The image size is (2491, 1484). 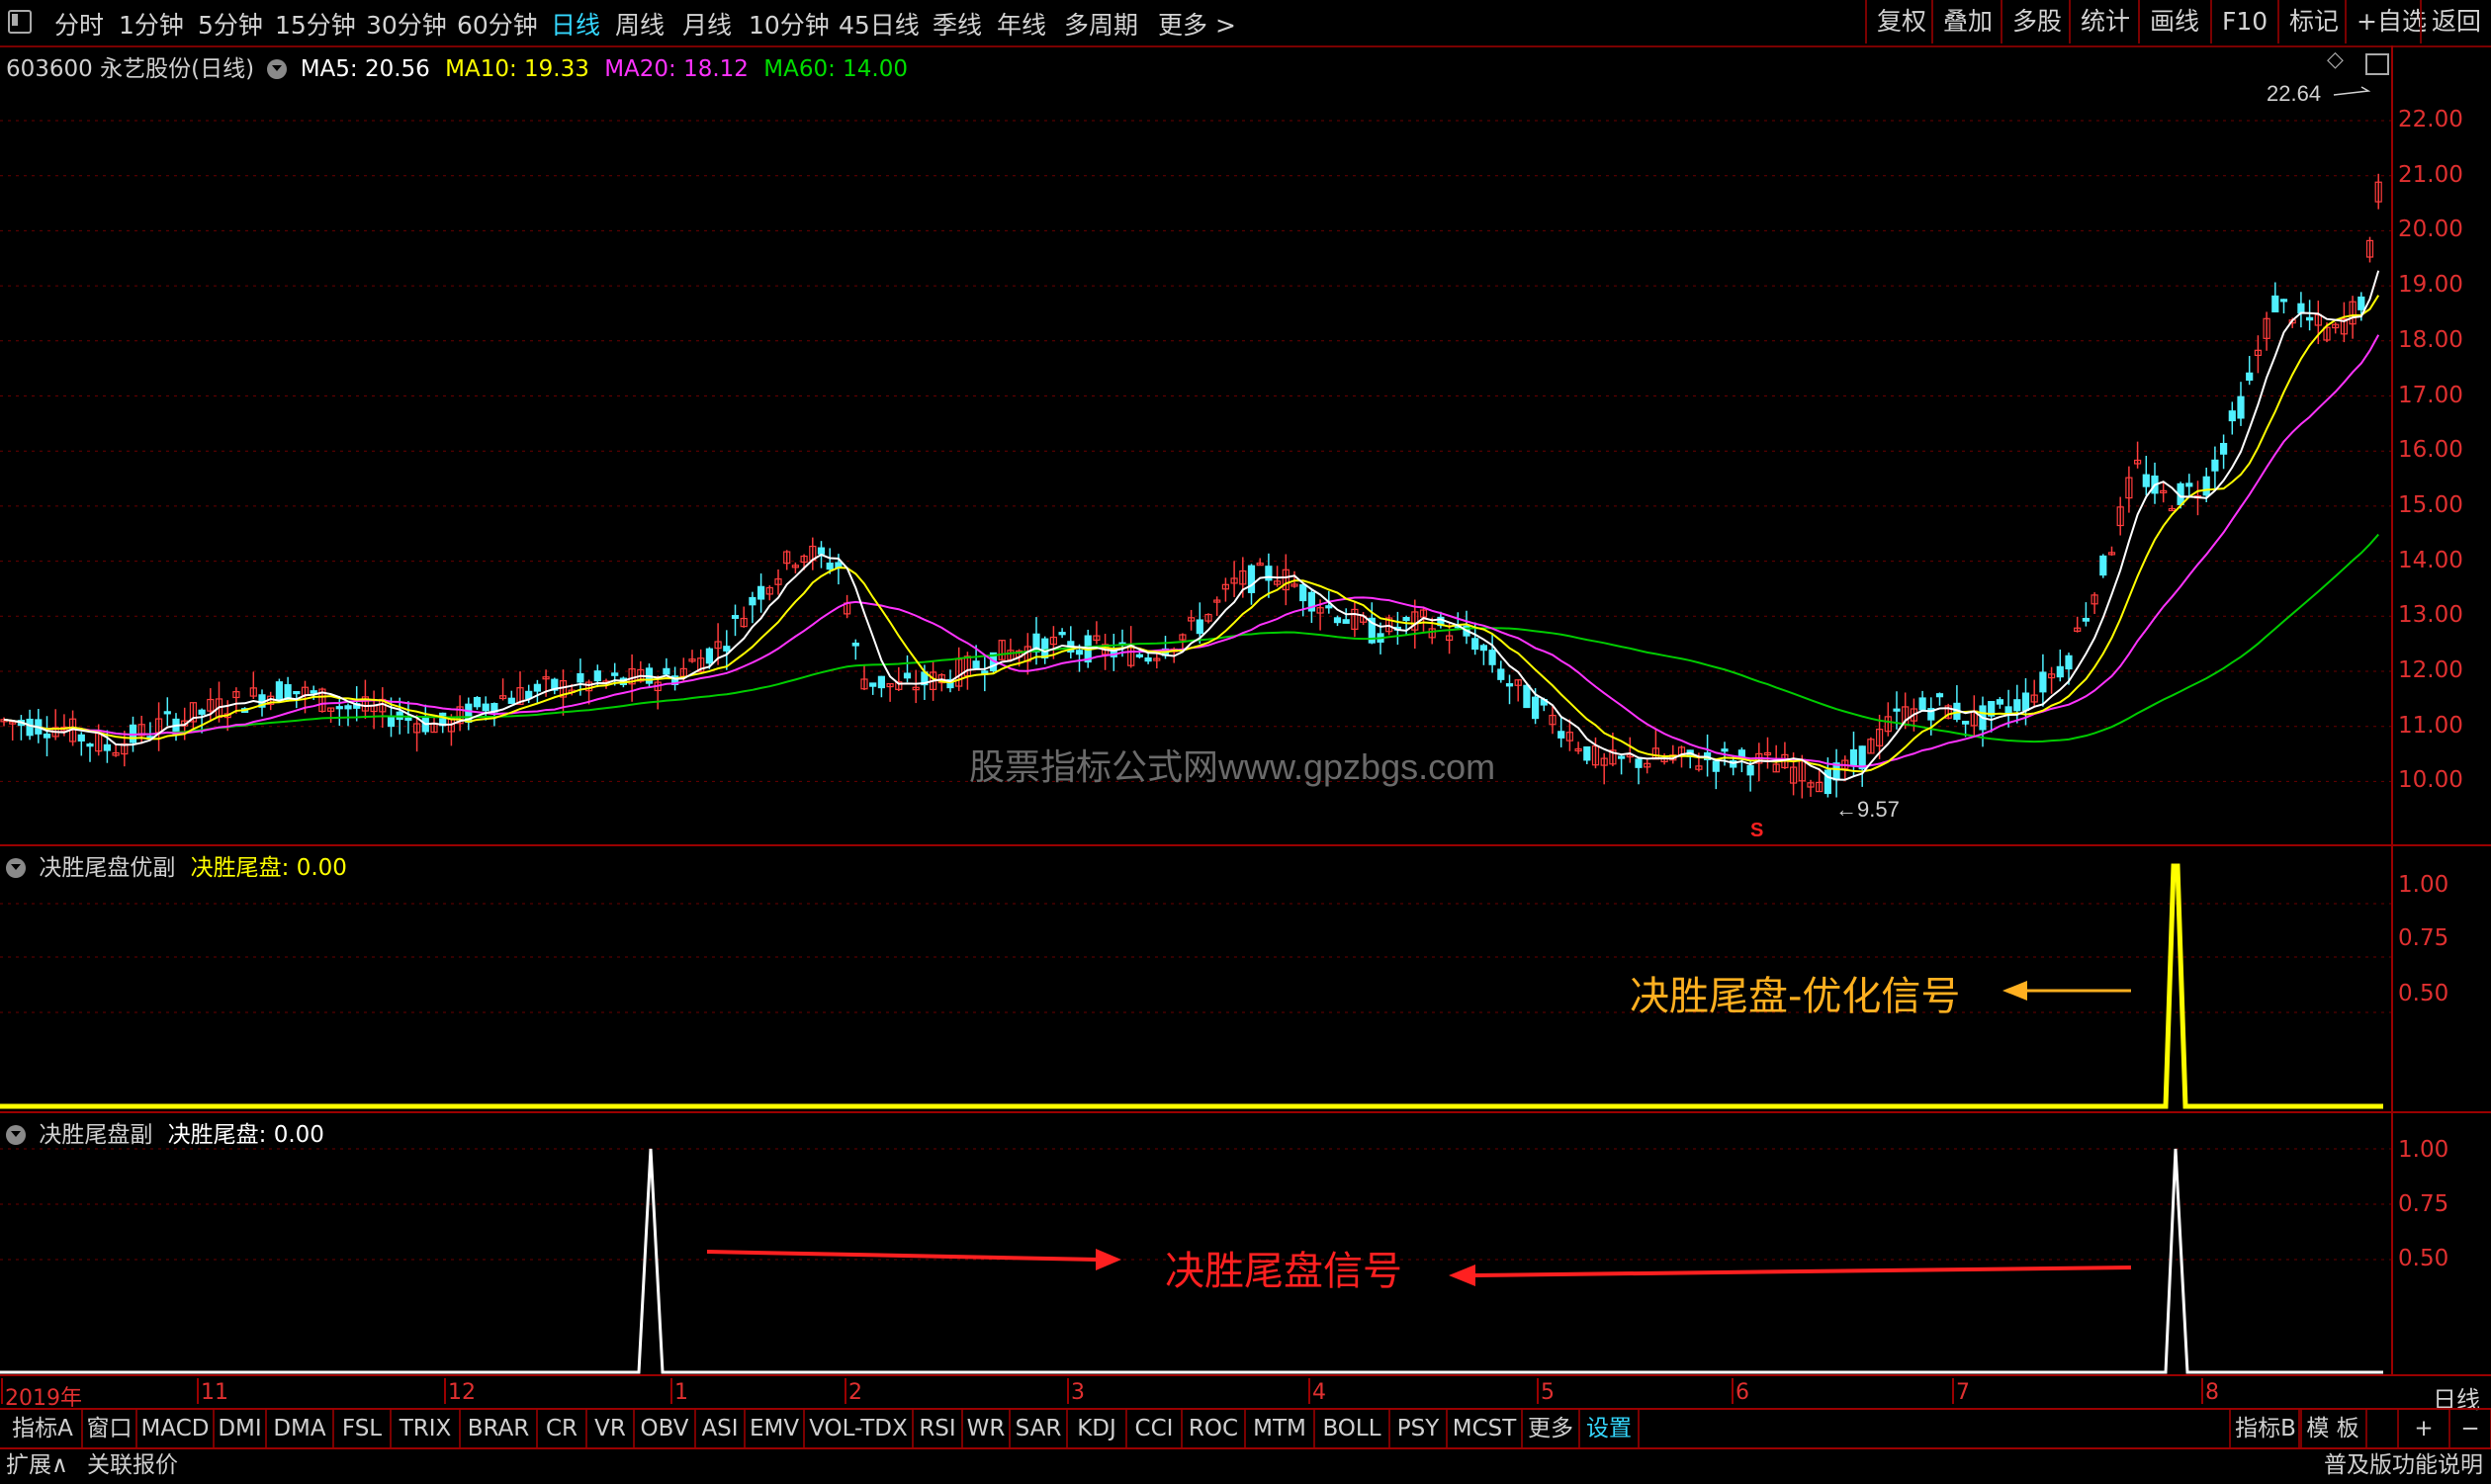 What do you see at coordinates (37, 1465) in the screenshot?
I see `expand-button: 扩展∧` at bounding box center [37, 1465].